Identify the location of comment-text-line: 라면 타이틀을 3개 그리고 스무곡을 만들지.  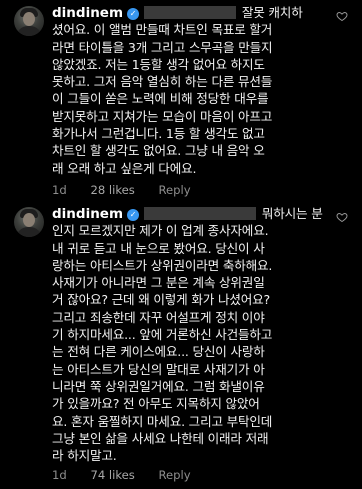
(162, 47).